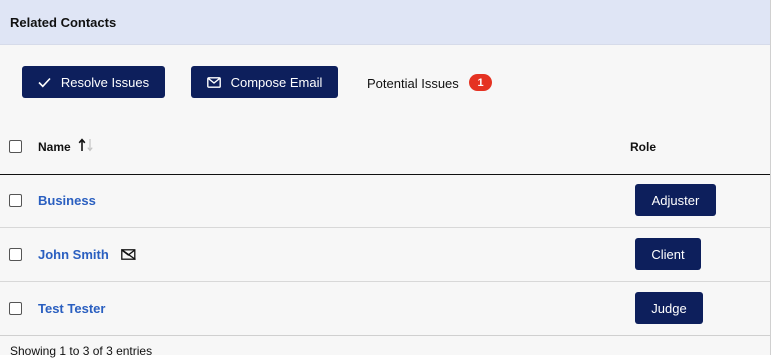 This screenshot has width=771, height=358. Describe the element at coordinates (480, 82) in the screenshot. I see `potential-issues-badge: 1` at that location.